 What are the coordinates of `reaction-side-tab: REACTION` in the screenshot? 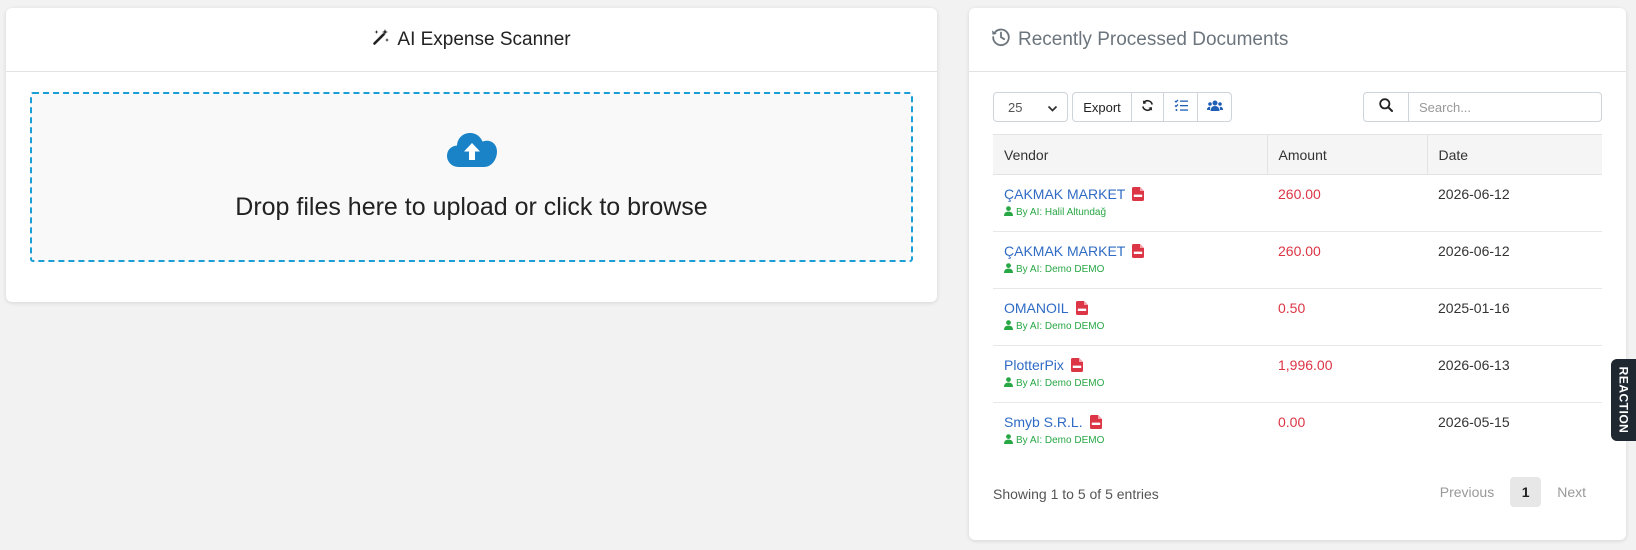 It's located at (1623, 400).